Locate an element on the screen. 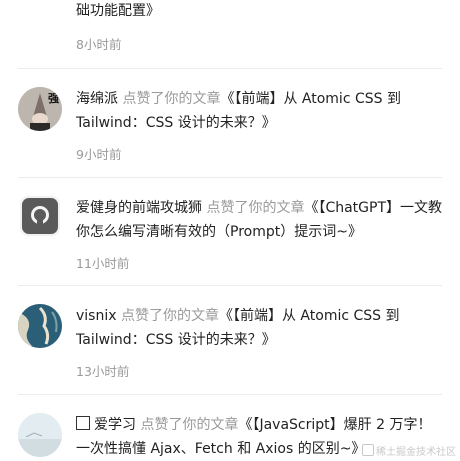 Image resolution: width=460 pixels, height=461 pixels. watermark-text: 稀土掘金技术社区 is located at coordinates (416, 452).